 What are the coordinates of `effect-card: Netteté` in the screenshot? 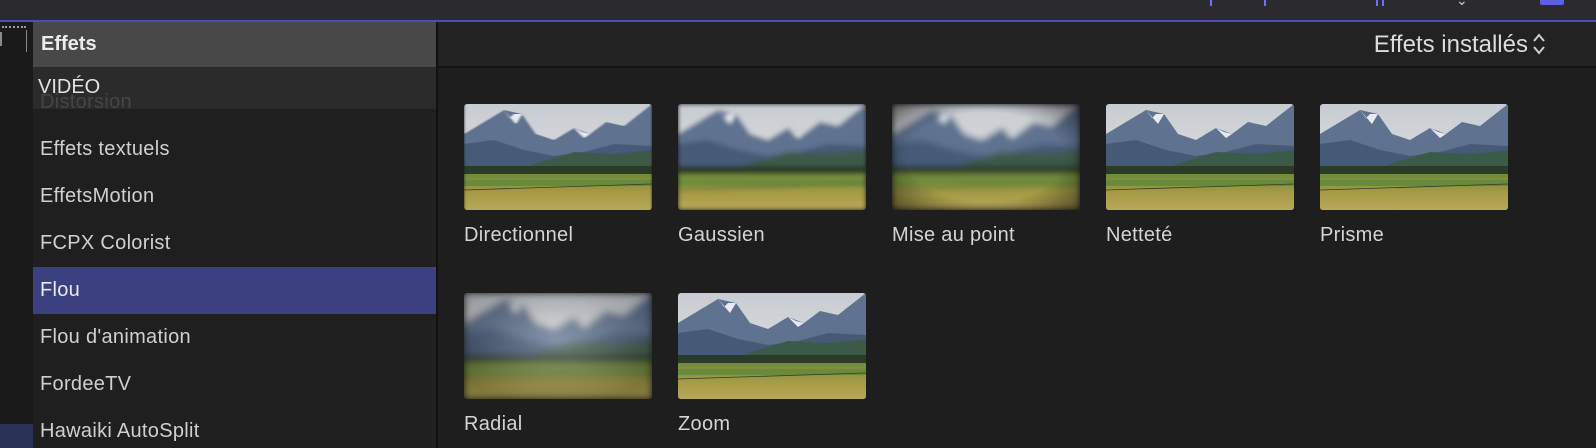 It's located at (1200, 175).